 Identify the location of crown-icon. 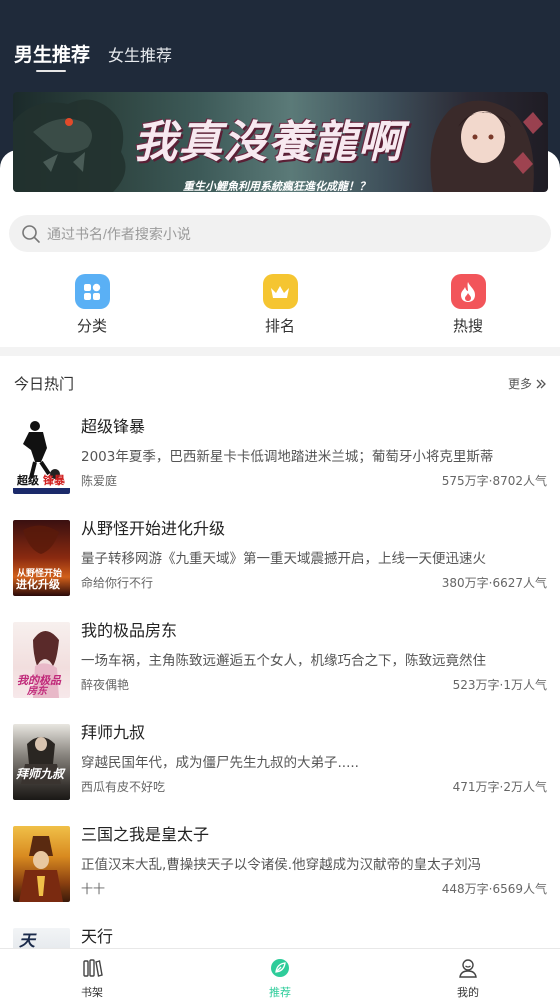
(280, 291).